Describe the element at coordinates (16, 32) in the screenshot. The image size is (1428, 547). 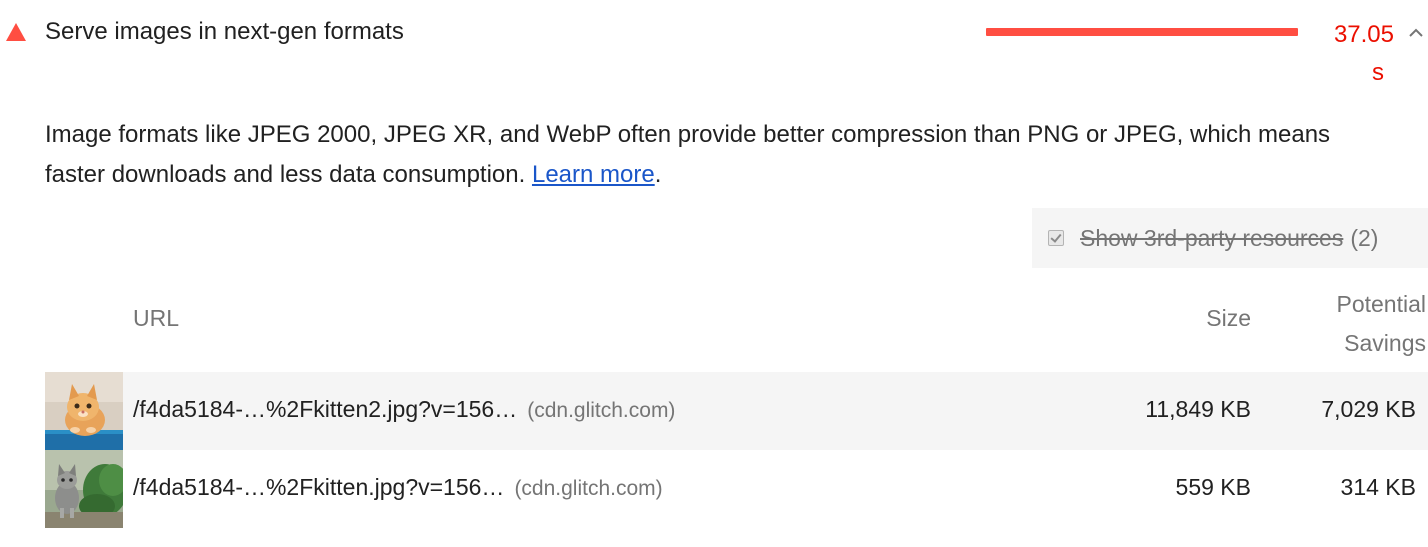
I see `fail-triangle-icon` at that location.